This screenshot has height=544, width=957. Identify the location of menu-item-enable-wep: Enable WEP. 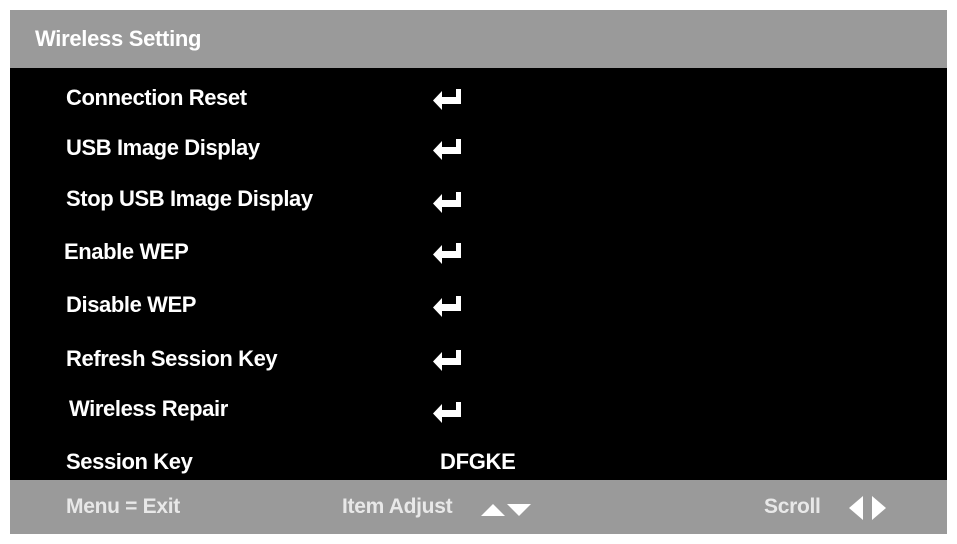
(478, 252).